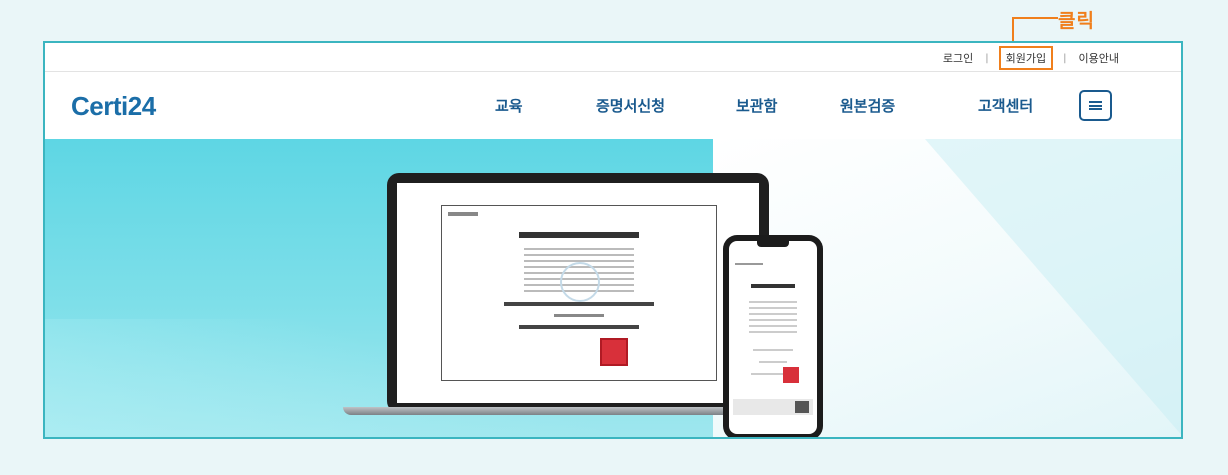  I want to click on main-navbar: Certi24 교육 증명서신청 보관함 원본검증 고객센터, so click(613, 106).